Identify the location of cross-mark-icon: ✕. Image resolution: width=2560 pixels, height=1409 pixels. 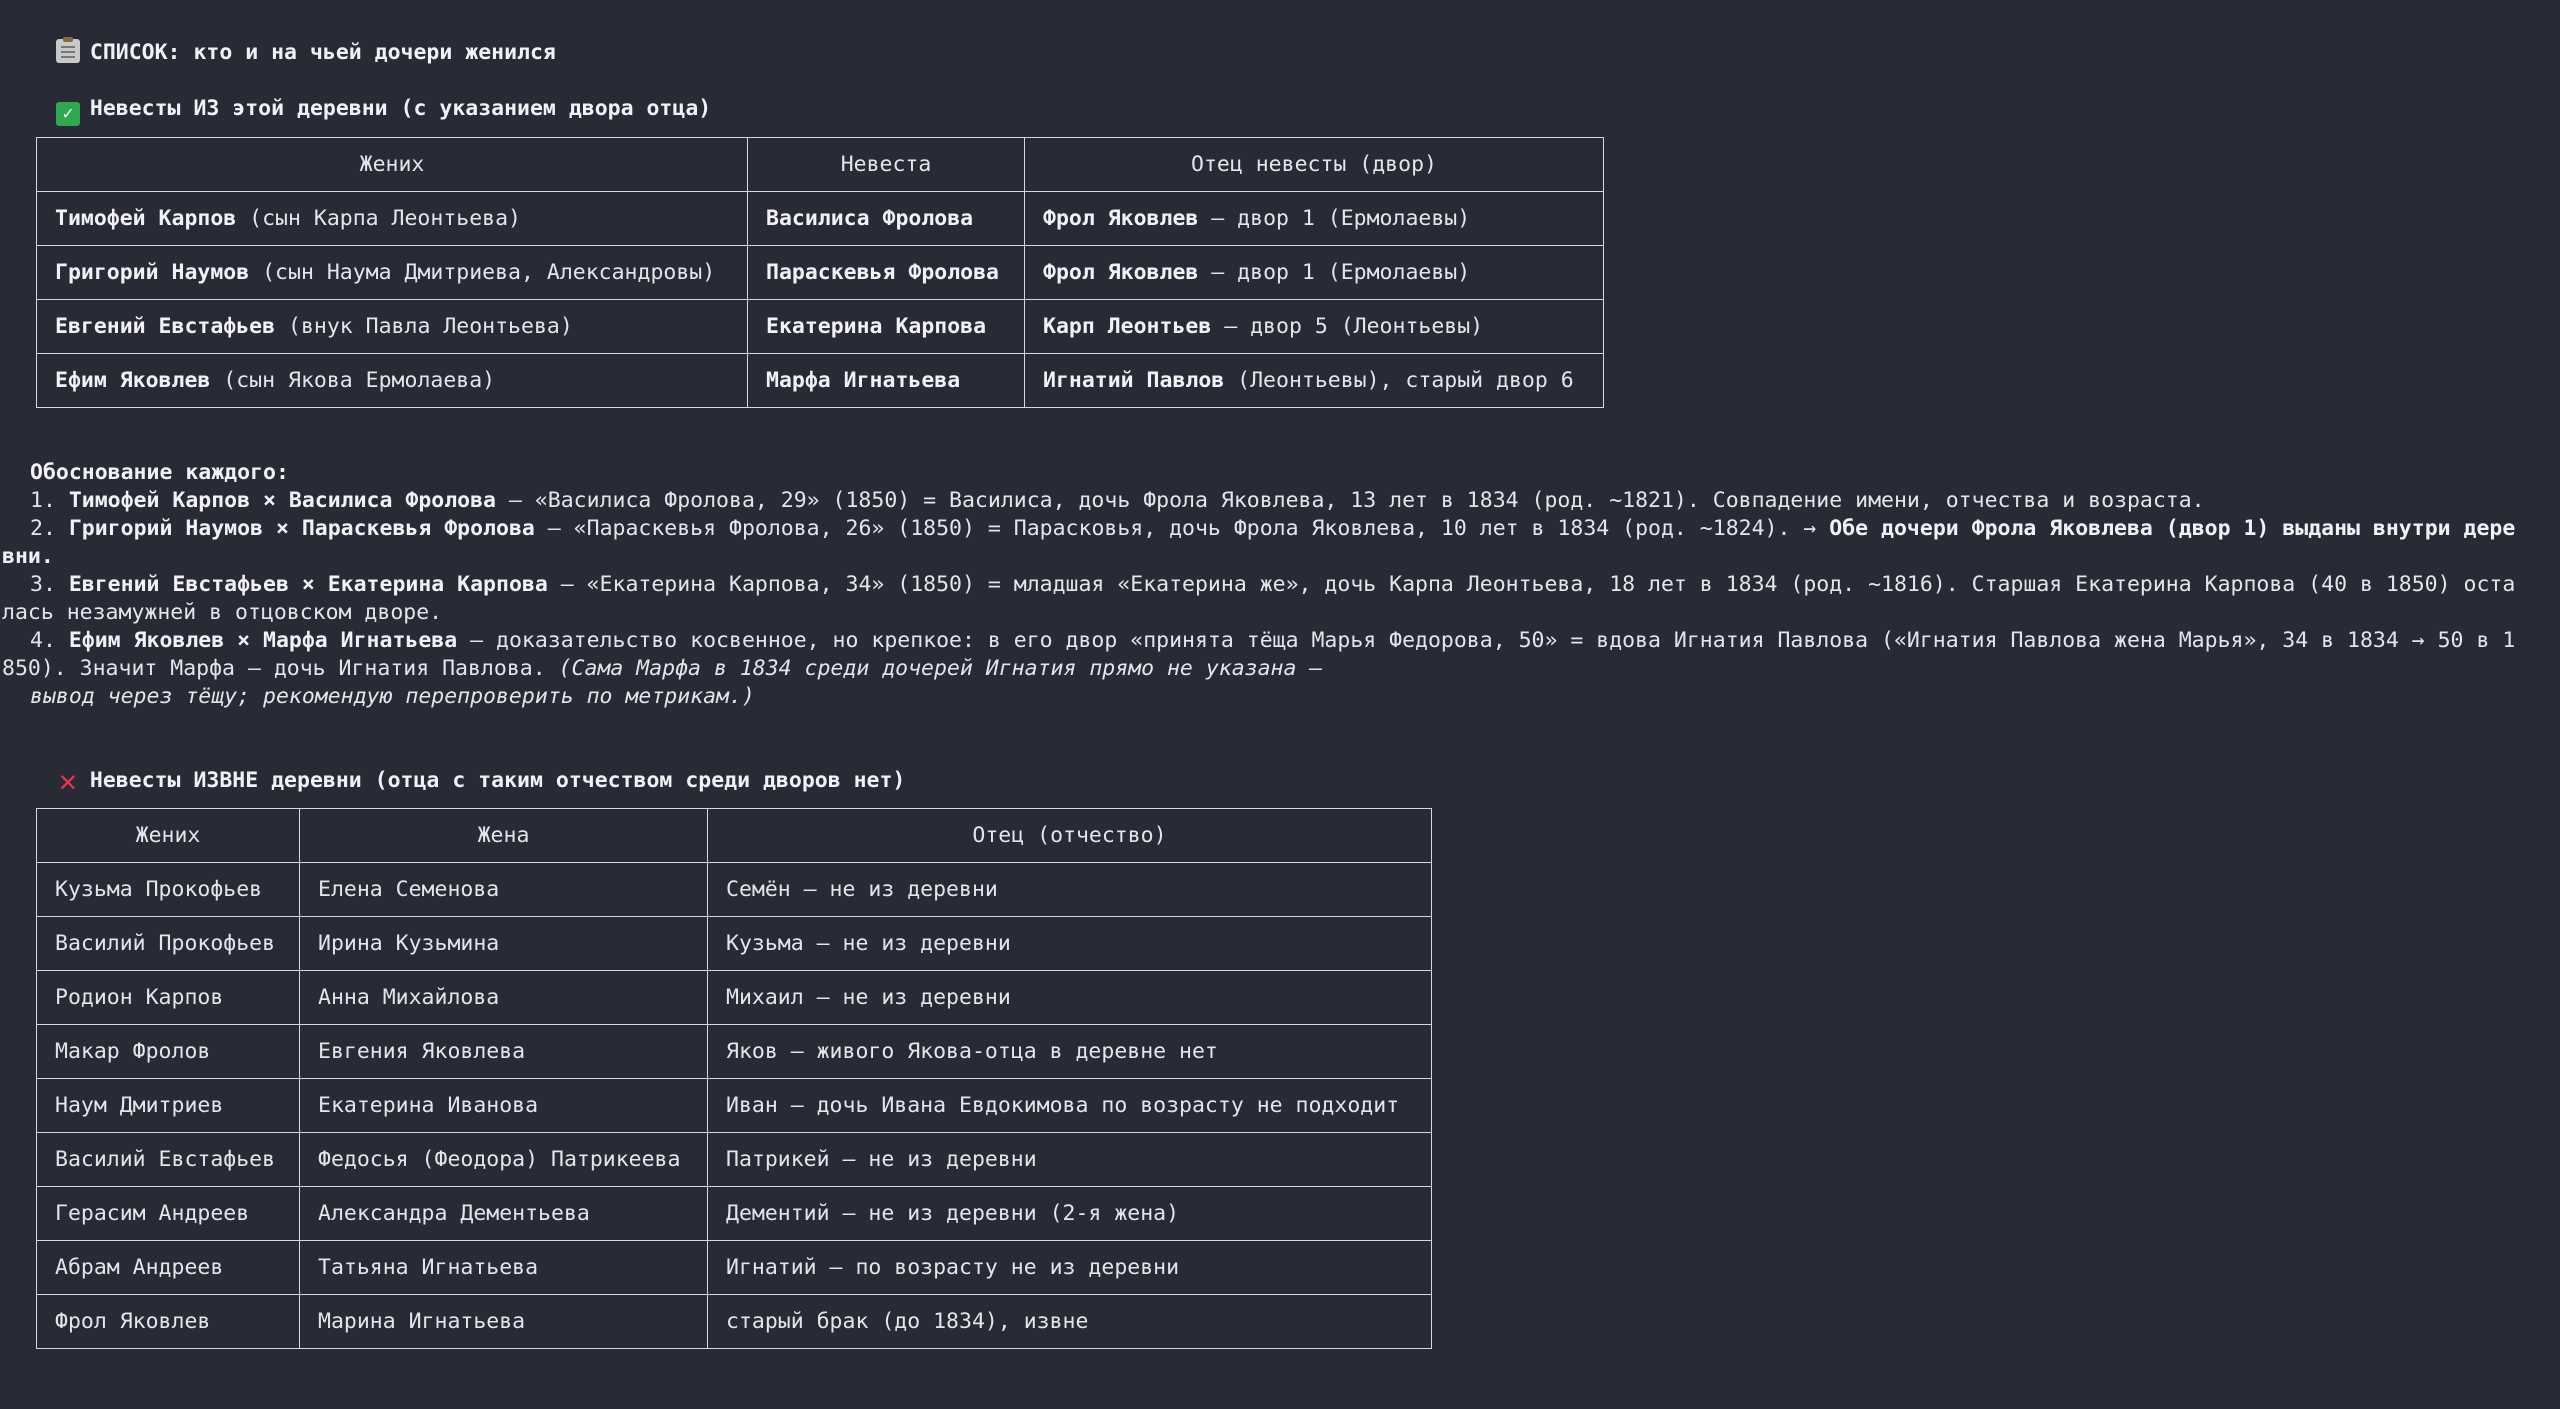
(67, 781).